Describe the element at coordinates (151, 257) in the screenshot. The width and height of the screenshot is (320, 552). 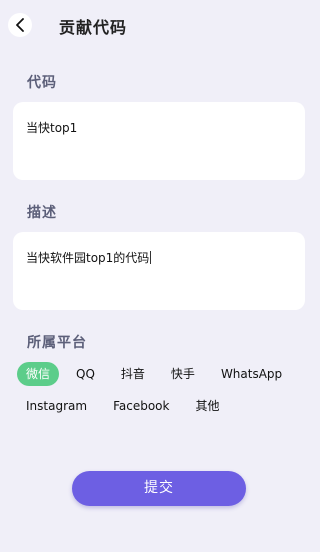
I see `text-cursor` at that location.